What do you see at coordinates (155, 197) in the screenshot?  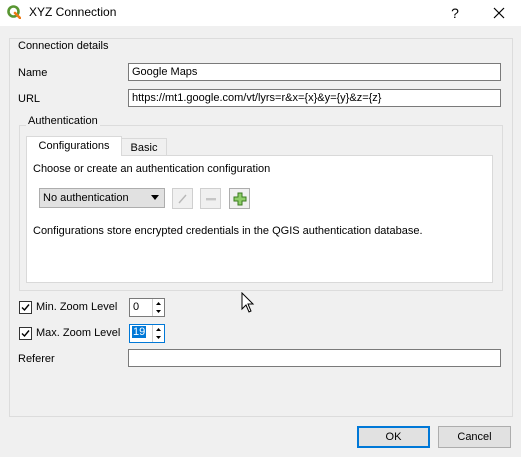 I see `chevron-down-icon` at bounding box center [155, 197].